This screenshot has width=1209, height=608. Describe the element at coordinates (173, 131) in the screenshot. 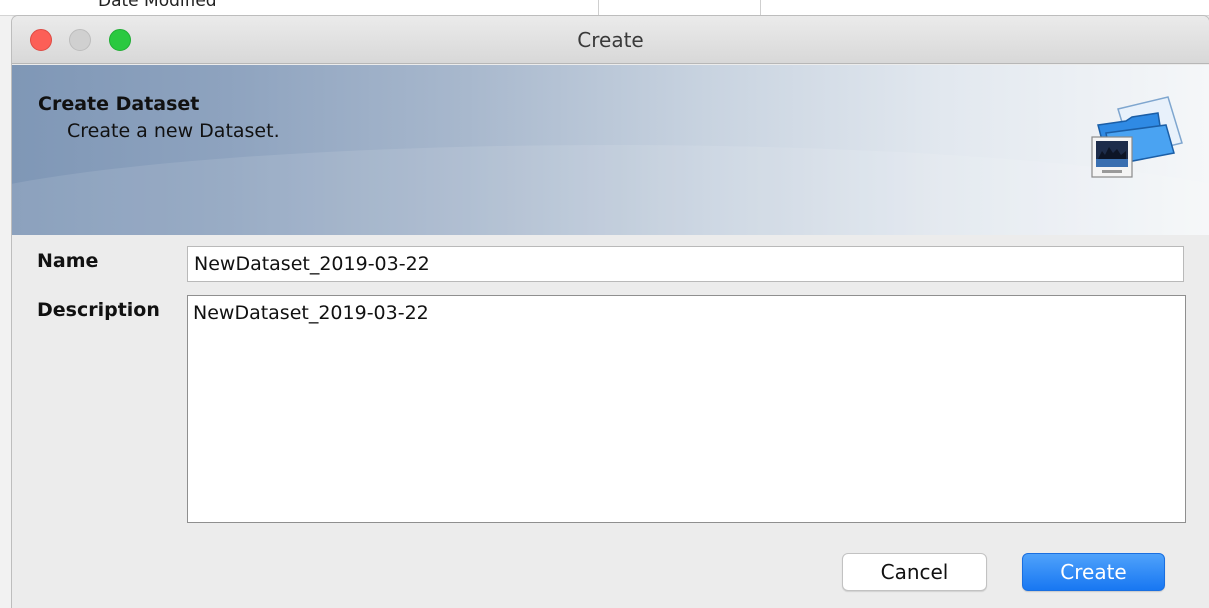

I see `banner-subtitle: Create a new Dataset.` at that location.